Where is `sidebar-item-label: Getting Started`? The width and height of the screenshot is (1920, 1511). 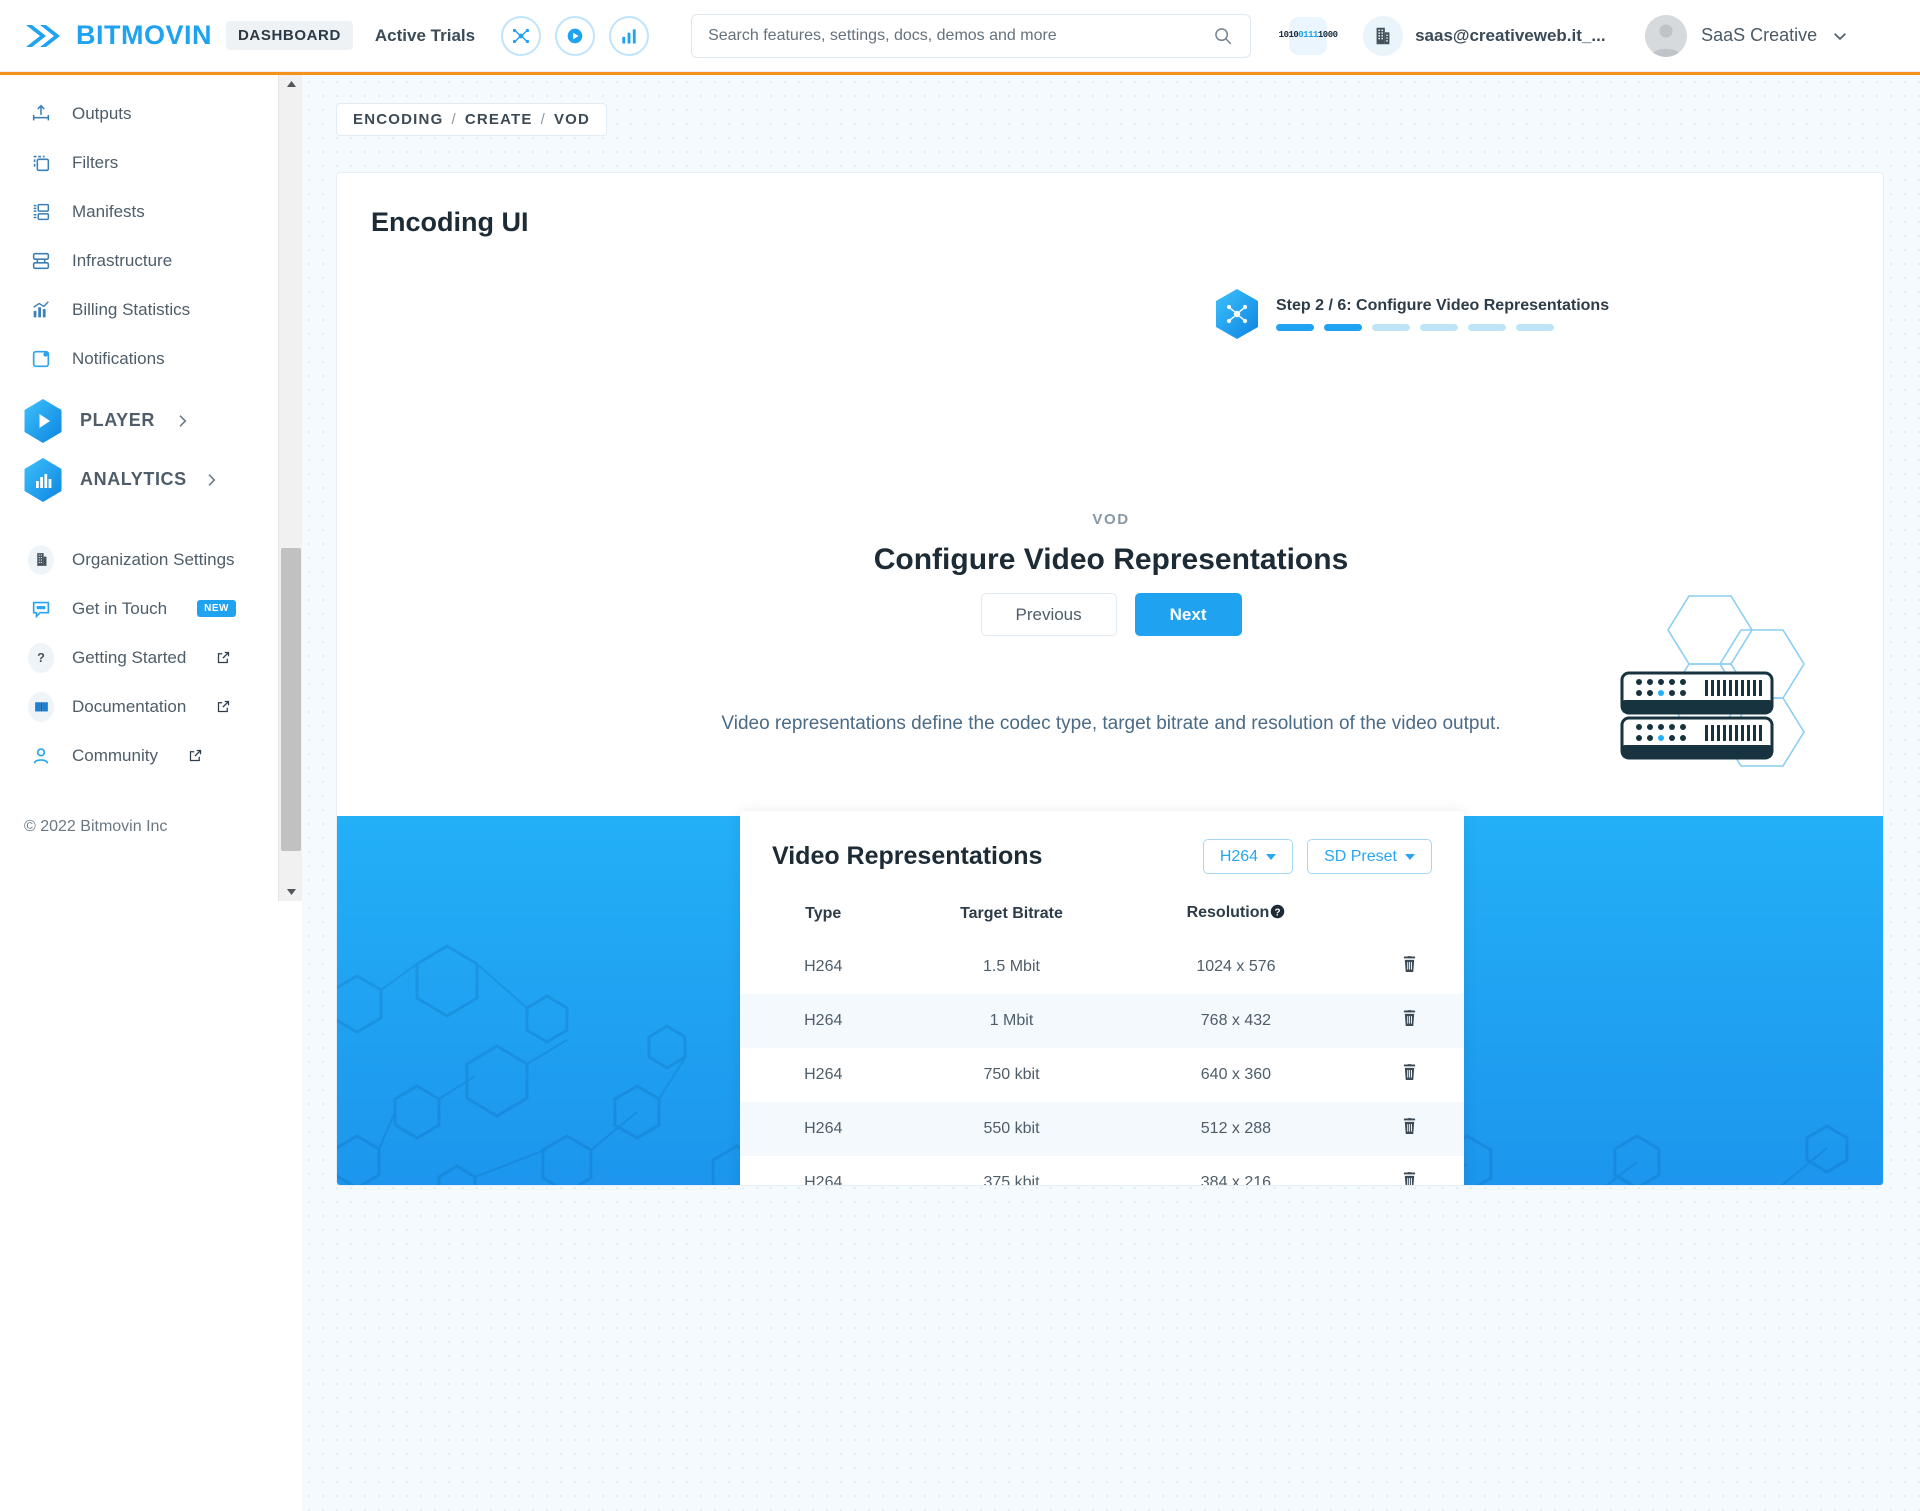 sidebar-item-label: Getting Started is located at coordinates (129, 657).